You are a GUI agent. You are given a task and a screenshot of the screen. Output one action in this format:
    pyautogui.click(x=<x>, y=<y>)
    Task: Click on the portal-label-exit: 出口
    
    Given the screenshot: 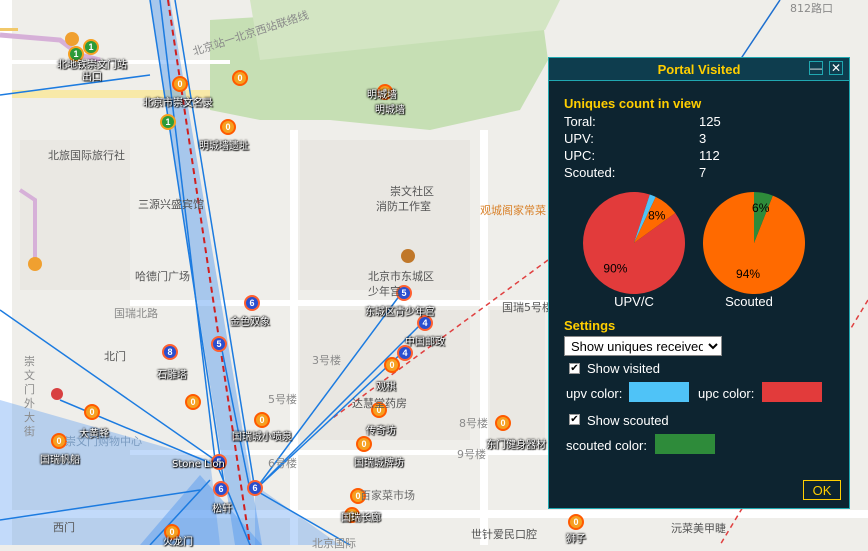 What is the action you would take?
    pyautogui.click(x=92, y=77)
    